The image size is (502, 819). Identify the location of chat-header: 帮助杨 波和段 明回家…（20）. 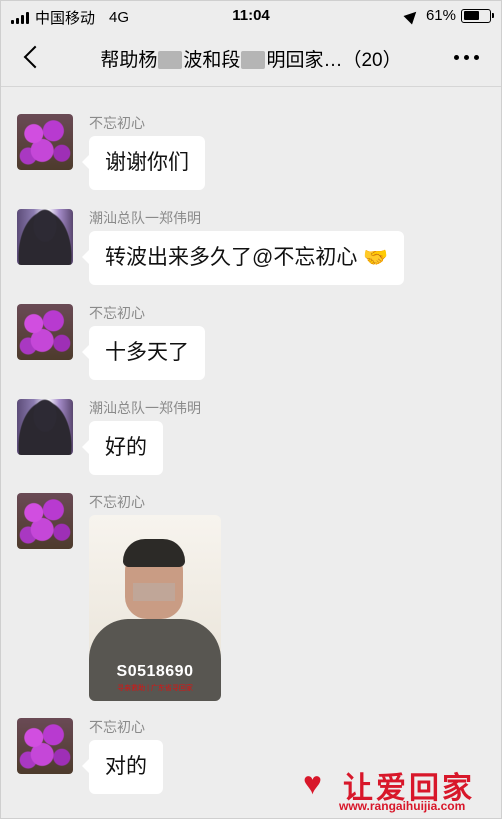
(251, 59).